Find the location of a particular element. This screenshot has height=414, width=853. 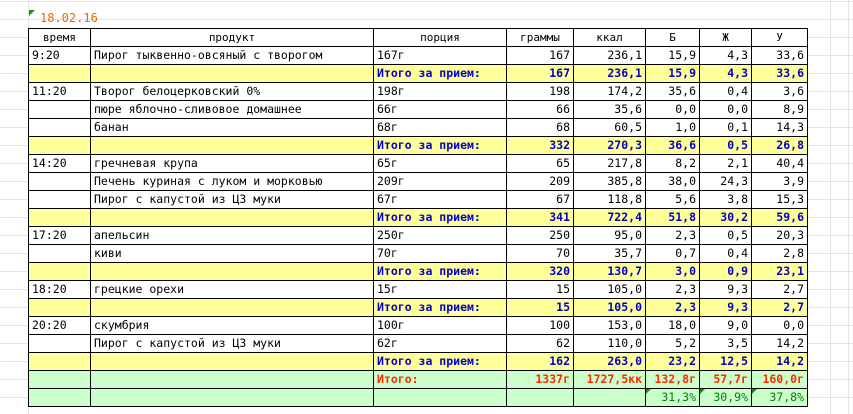

column-header: граммы is located at coordinates (540, 37).